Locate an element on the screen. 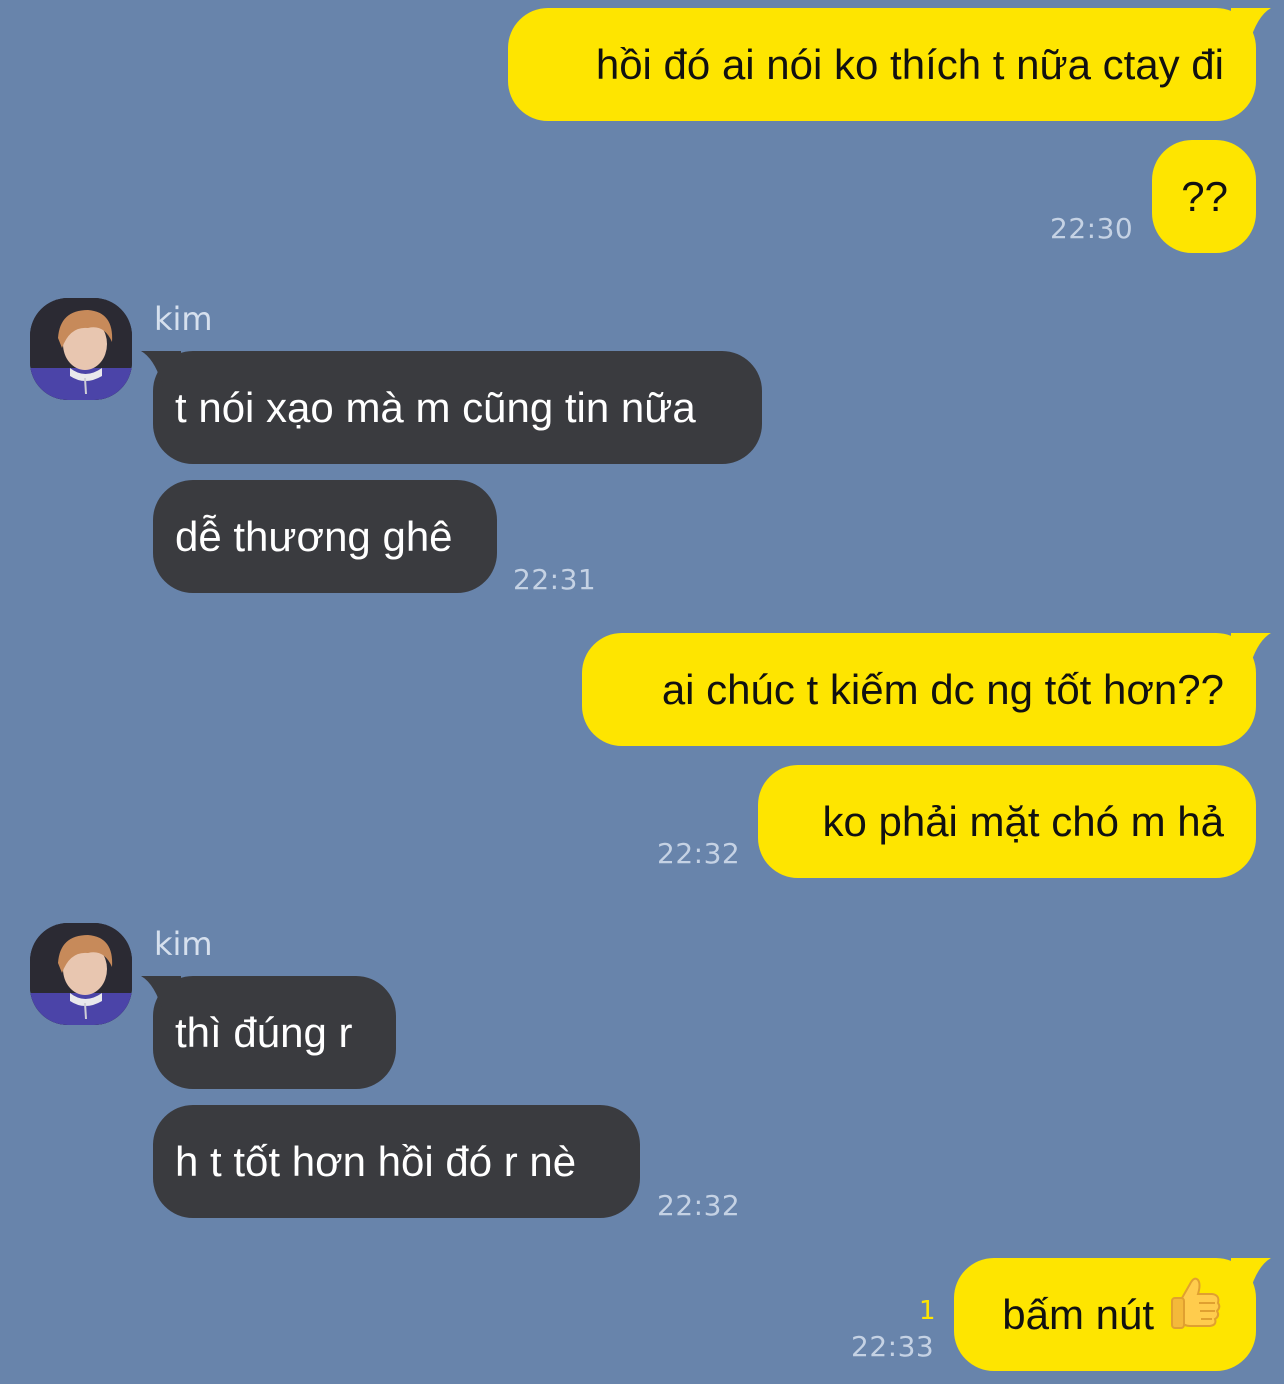 Image resolution: width=1284 pixels, height=1384 pixels. thumbs-up-icon is located at coordinates (1196, 1317).